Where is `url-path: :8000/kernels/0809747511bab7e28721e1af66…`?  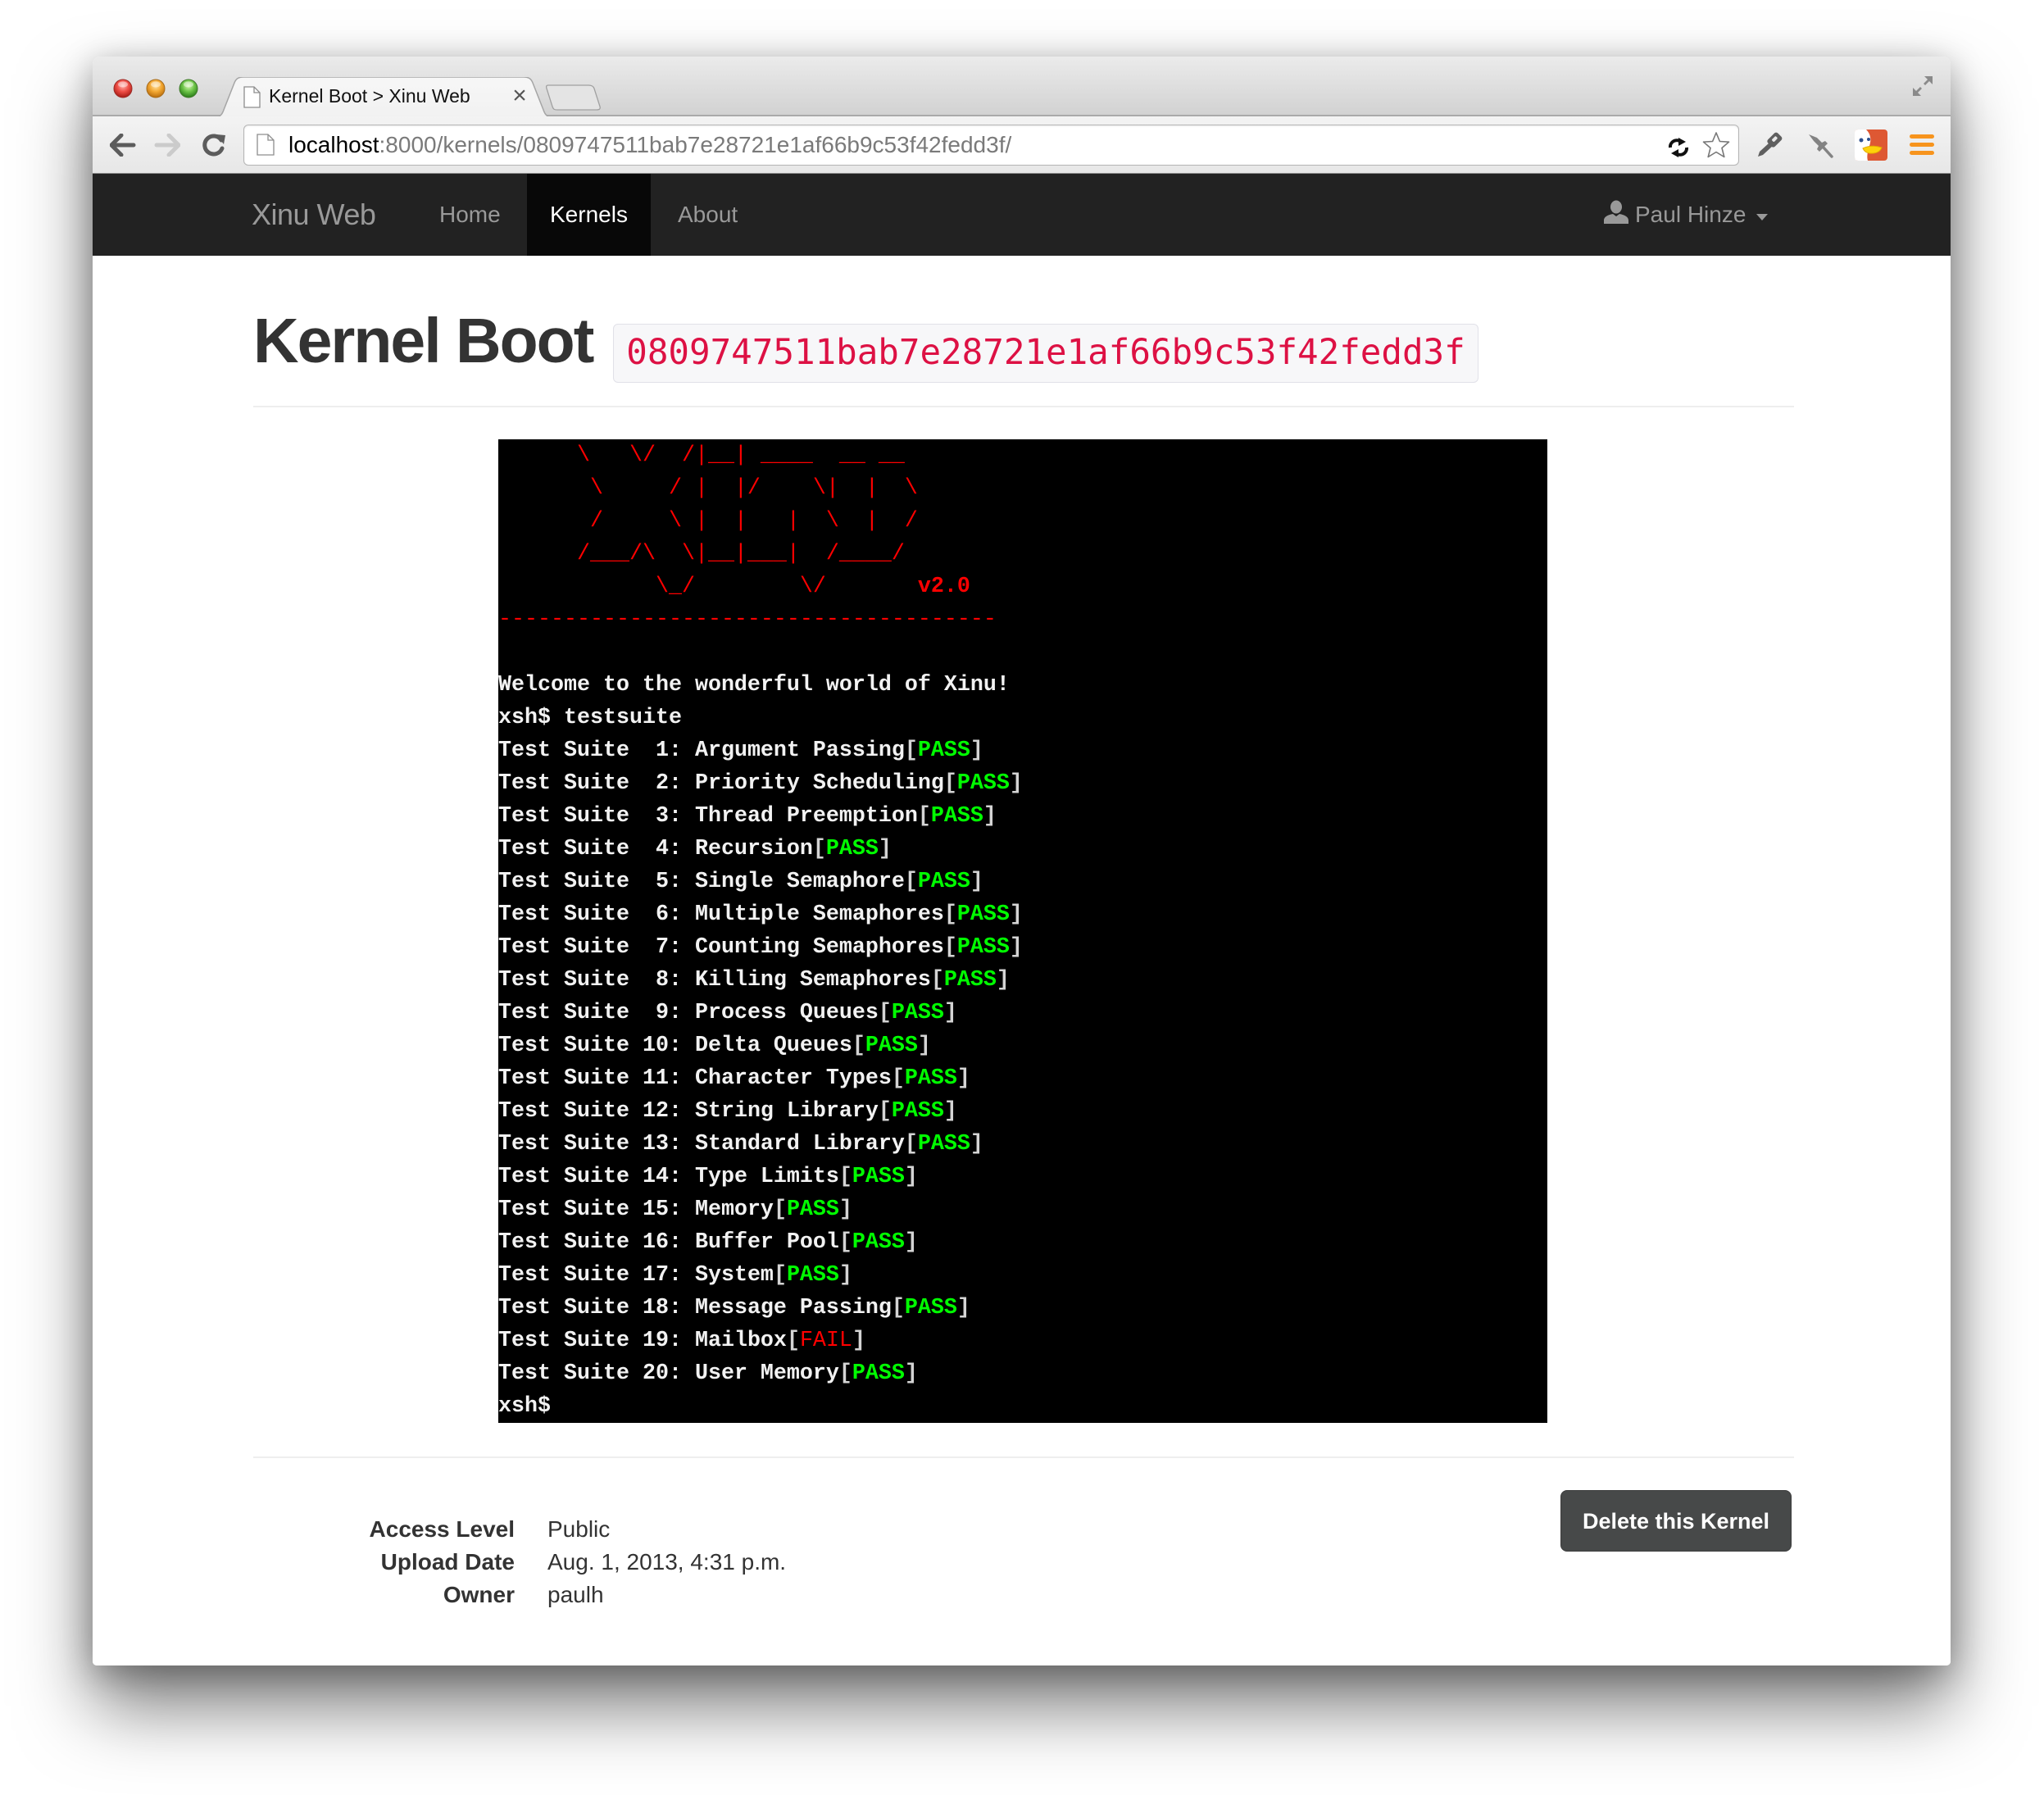
url-path: :8000/kernels/0809747511bab7e28721e1af66… is located at coordinates (695, 144).